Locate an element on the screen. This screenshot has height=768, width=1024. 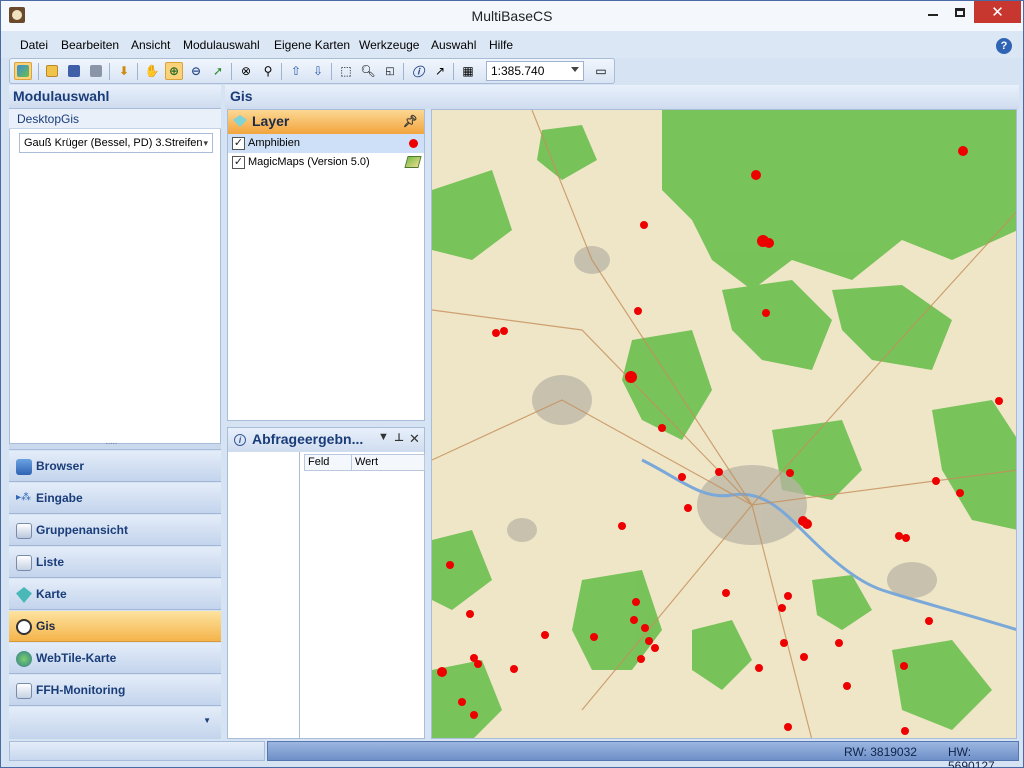
find-button: 🔍︎ is located at coordinates (368, 71).